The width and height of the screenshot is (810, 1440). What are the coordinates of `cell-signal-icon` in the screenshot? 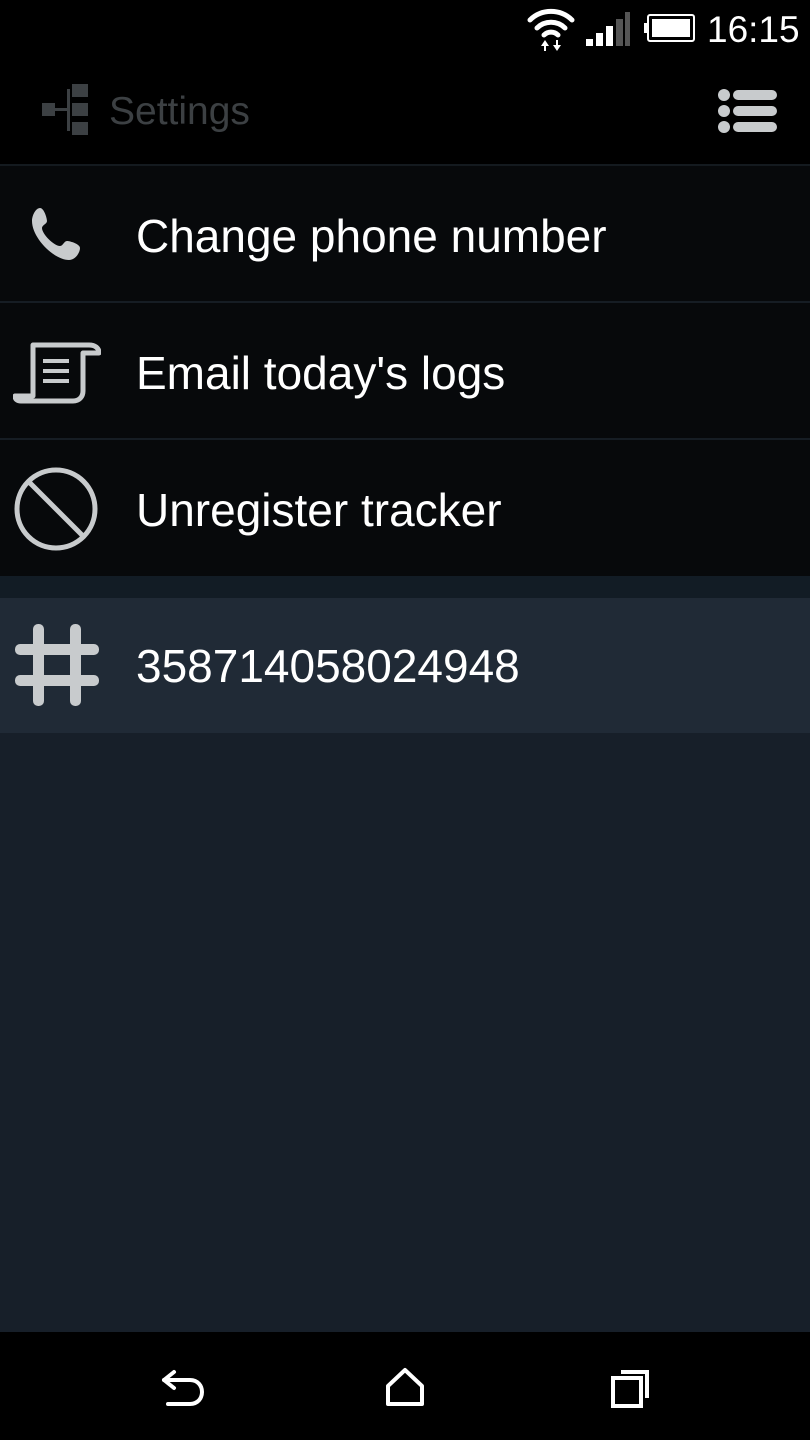 It's located at (608, 29).